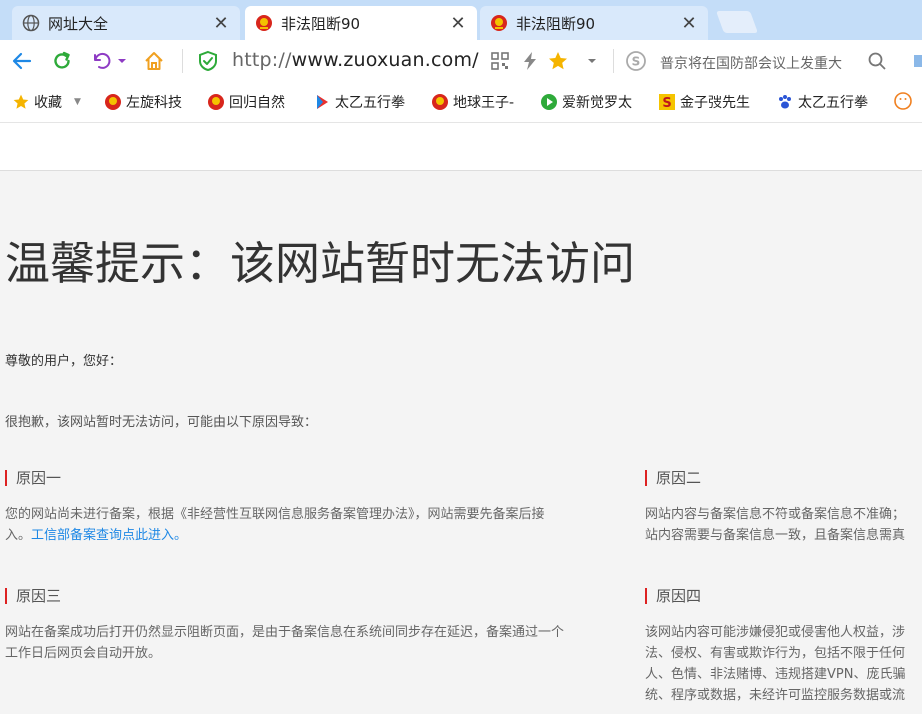 This screenshot has width=922, height=714. What do you see at coordinates (461, 147) in the screenshot?
I see `page-header-strip` at bounding box center [461, 147].